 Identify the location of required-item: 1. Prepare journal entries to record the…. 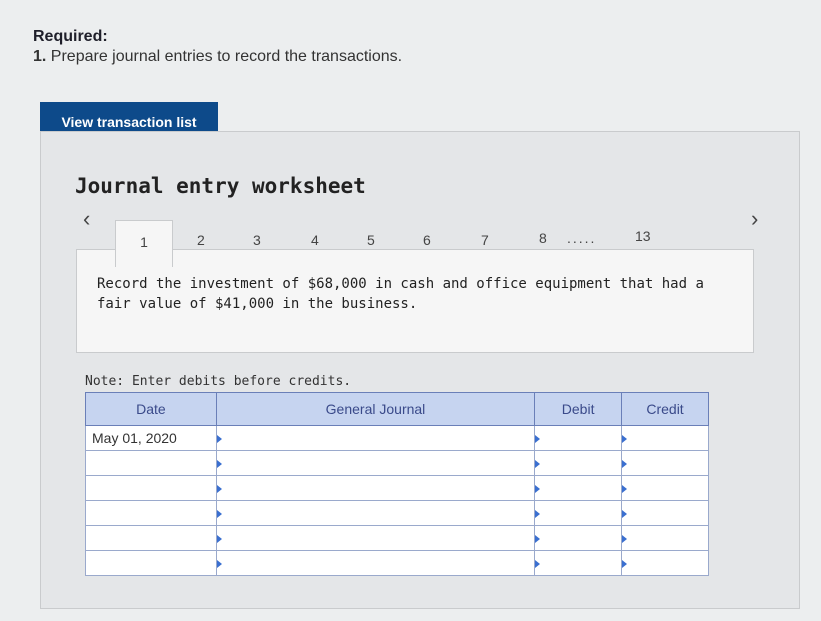
(217, 57).